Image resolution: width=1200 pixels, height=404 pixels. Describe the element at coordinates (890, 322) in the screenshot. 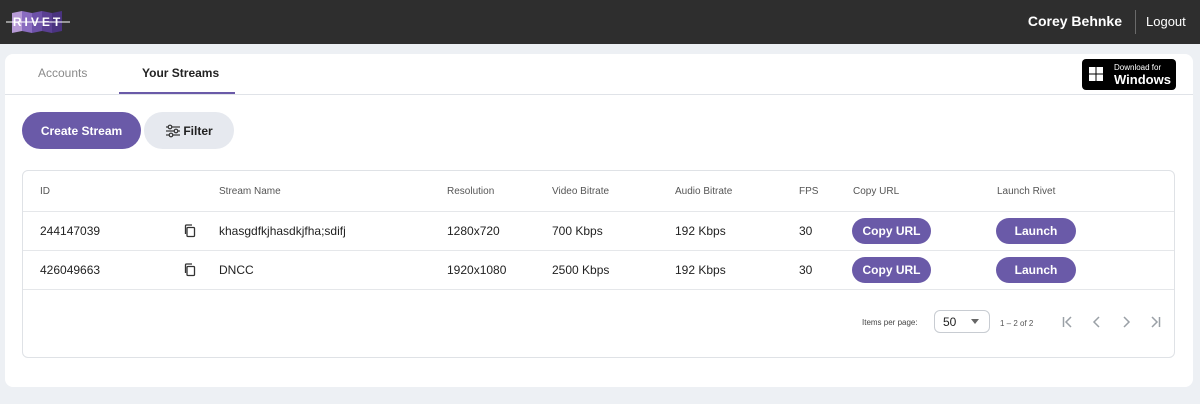

I see `items-per-page-label: Items per page:` at that location.